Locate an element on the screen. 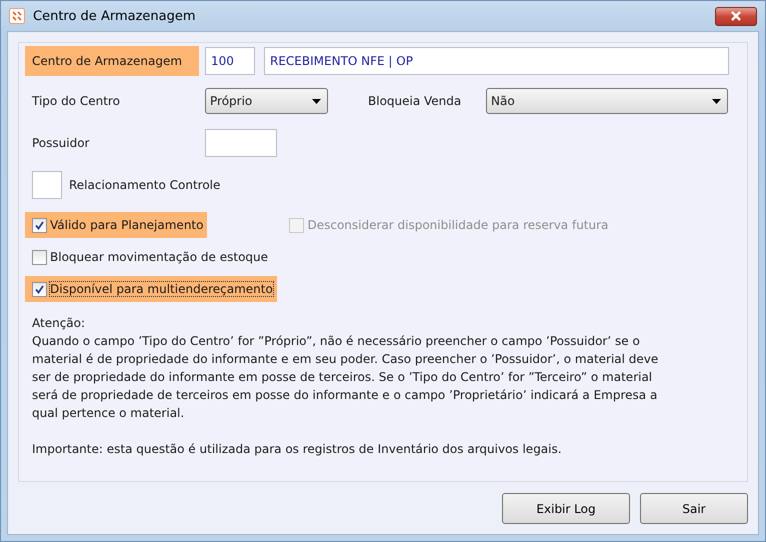 The image size is (766, 542). dropdown: Próprio is located at coordinates (266, 101).